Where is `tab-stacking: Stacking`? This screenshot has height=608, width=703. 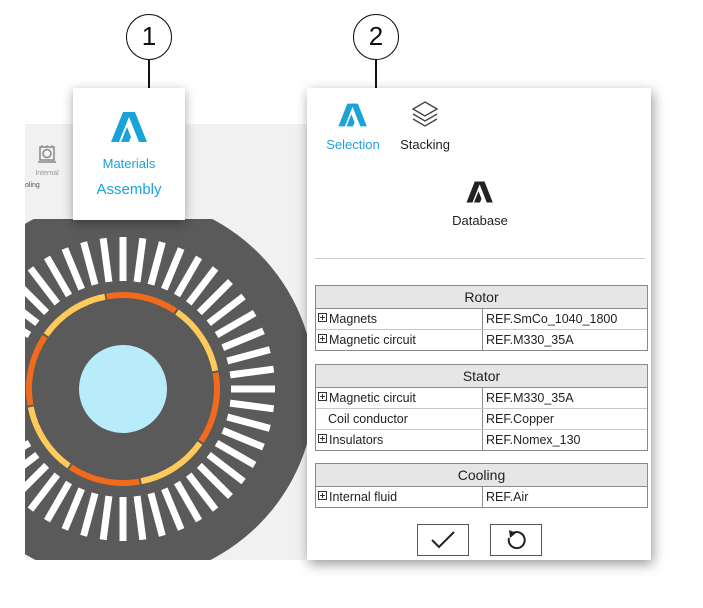 tab-stacking: Stacking is located at coordinates (425, 126).